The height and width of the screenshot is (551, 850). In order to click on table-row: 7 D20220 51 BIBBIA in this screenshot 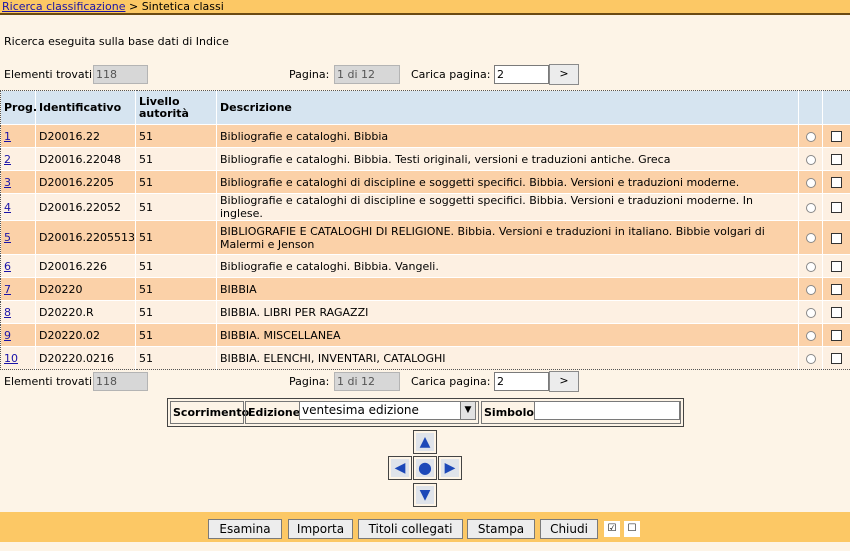, I will do `click(425, 289)`.